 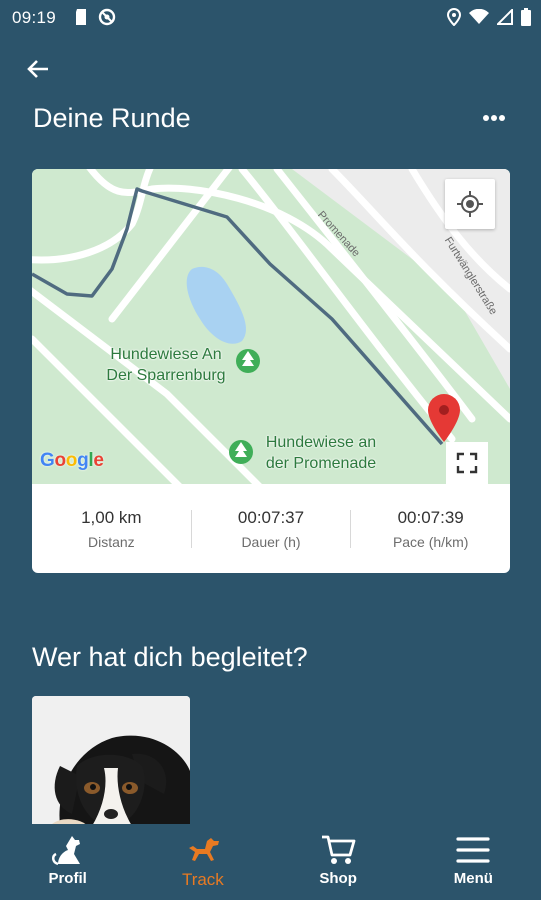 I want to click on map-label-sparrenburg: Hundewiese An Der Sparrenburg, so click(x=166, y=365).